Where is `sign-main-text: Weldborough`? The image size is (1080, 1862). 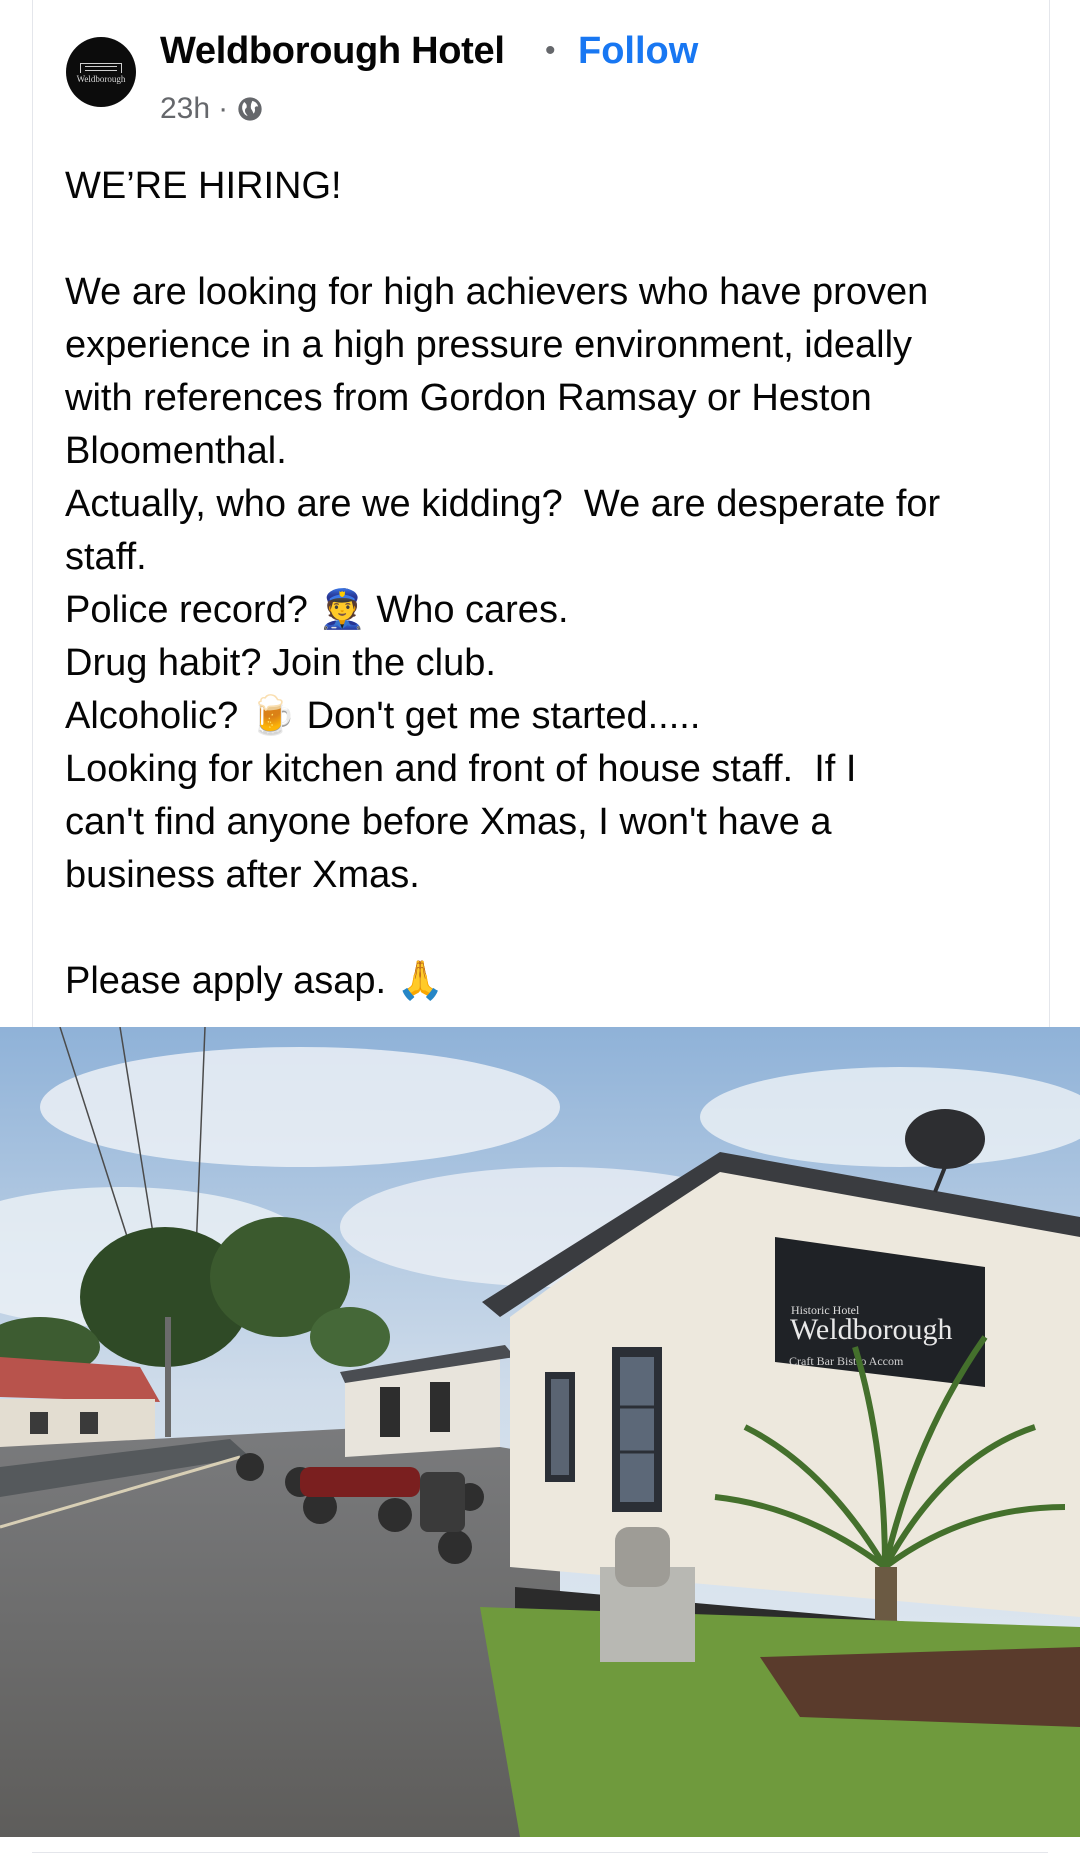 sign-main-text: Weldborough is located at coordinates (871, 1329).